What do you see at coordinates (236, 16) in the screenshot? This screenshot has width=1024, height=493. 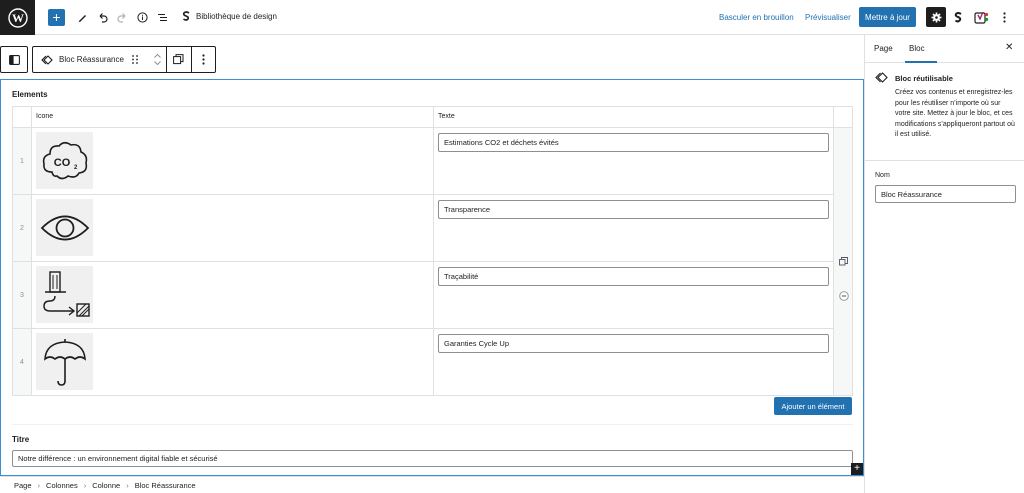 I see `document-title-text: Bibliothèque de design` at bounding box center [236, 16].